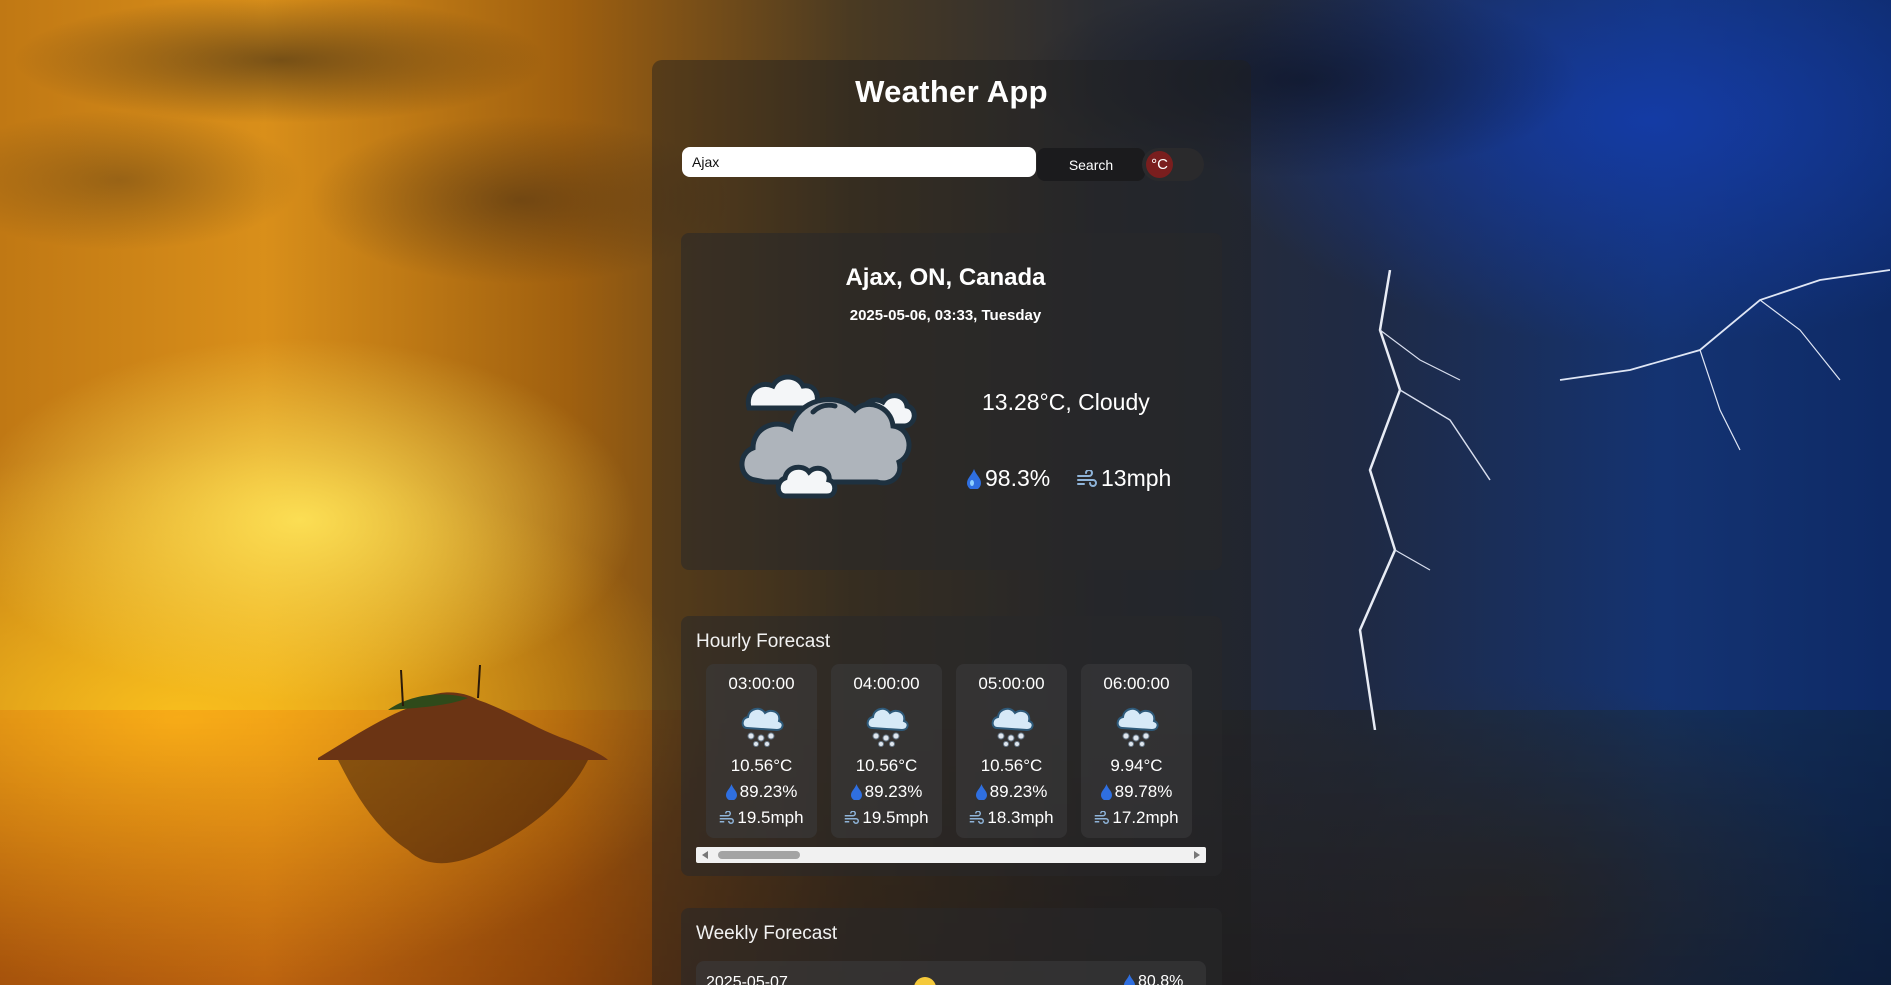  Describe the element at coordinates (1091, 164) in the screenshot. I see `search-button: Search` at that location.